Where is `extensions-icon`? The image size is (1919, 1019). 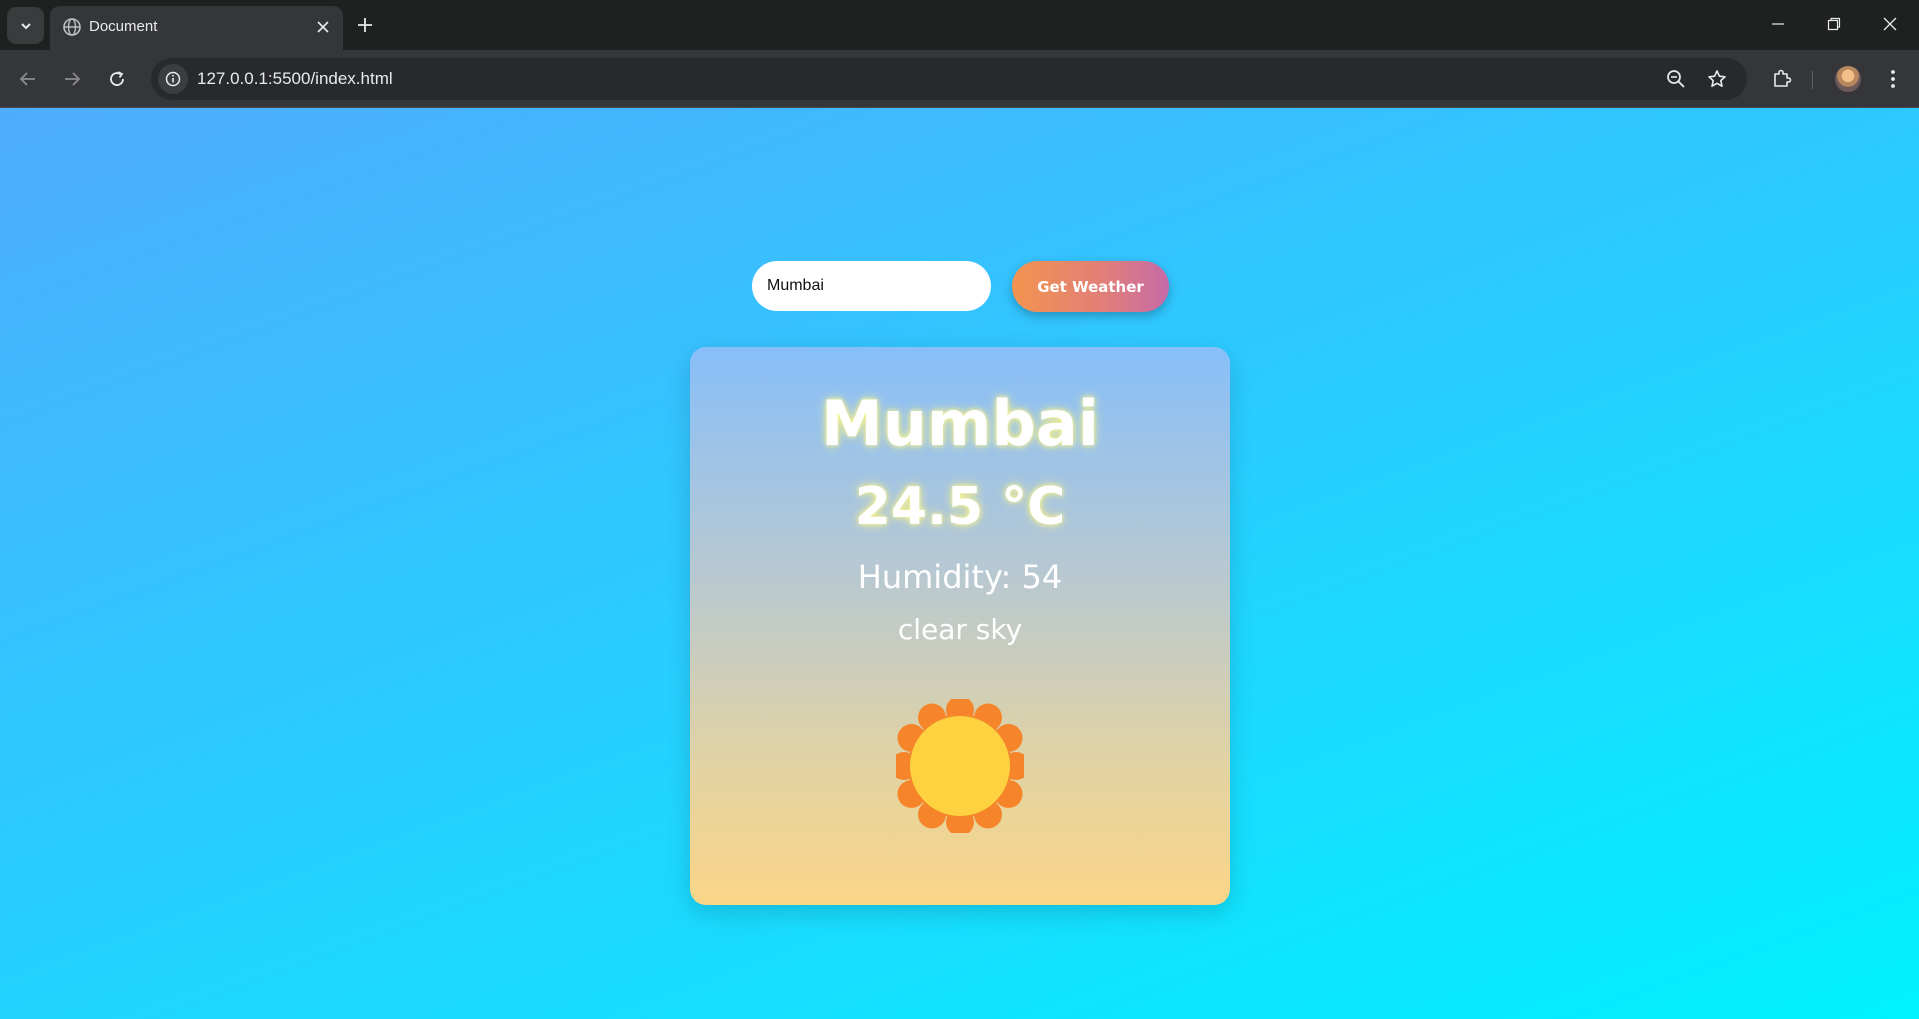 extensions-icon is located at coordinates (1783, 78).